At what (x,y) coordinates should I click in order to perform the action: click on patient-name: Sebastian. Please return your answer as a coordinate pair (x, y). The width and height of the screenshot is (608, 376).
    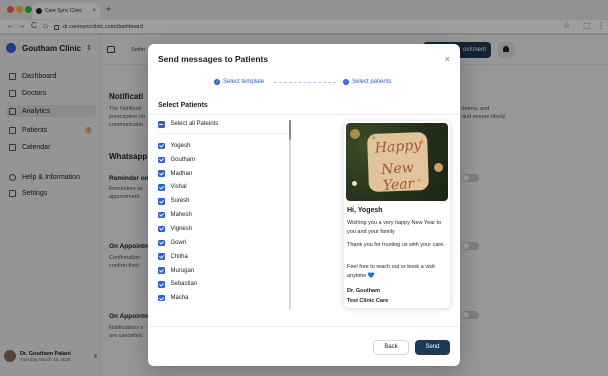
    Looking at the image, I should click on (184, 284).